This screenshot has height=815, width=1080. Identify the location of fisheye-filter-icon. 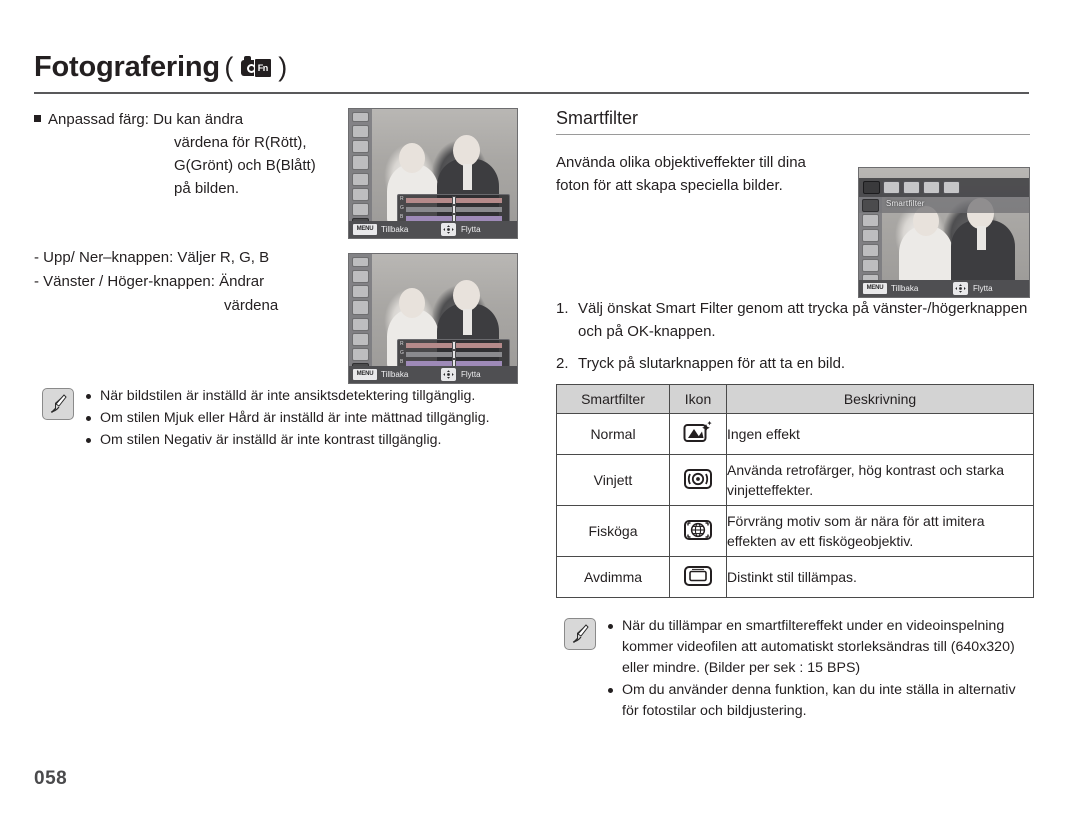
(698, 531).